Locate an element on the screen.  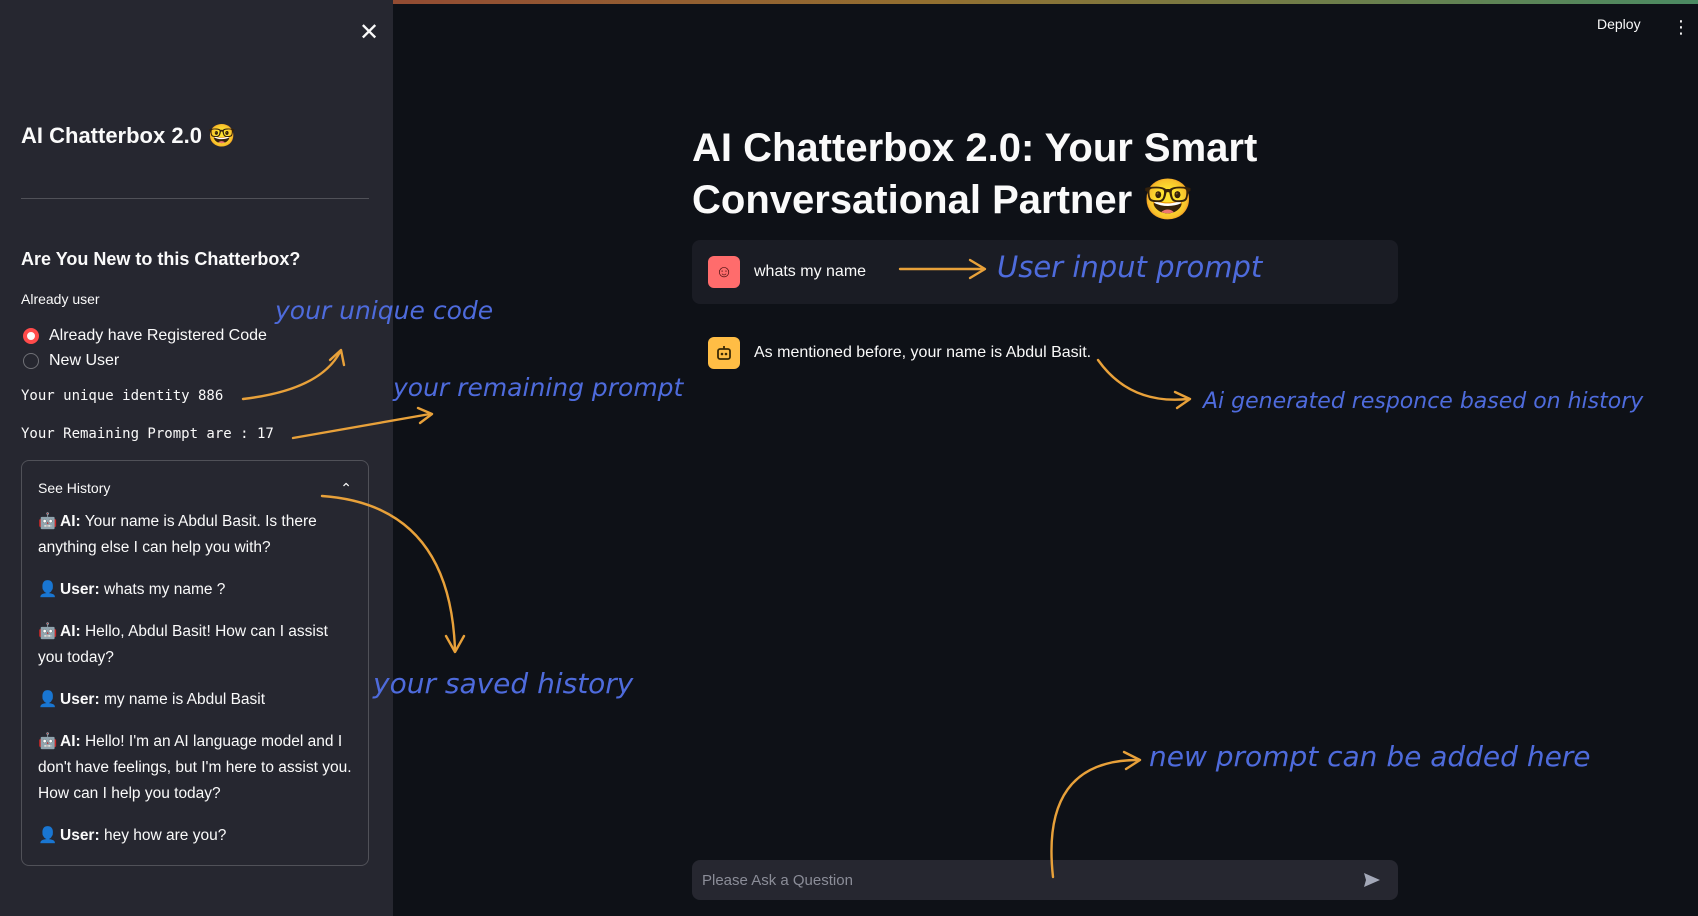
history-item: 👤 User: my name is Abdul Basit is located at coordinates (197, 700).